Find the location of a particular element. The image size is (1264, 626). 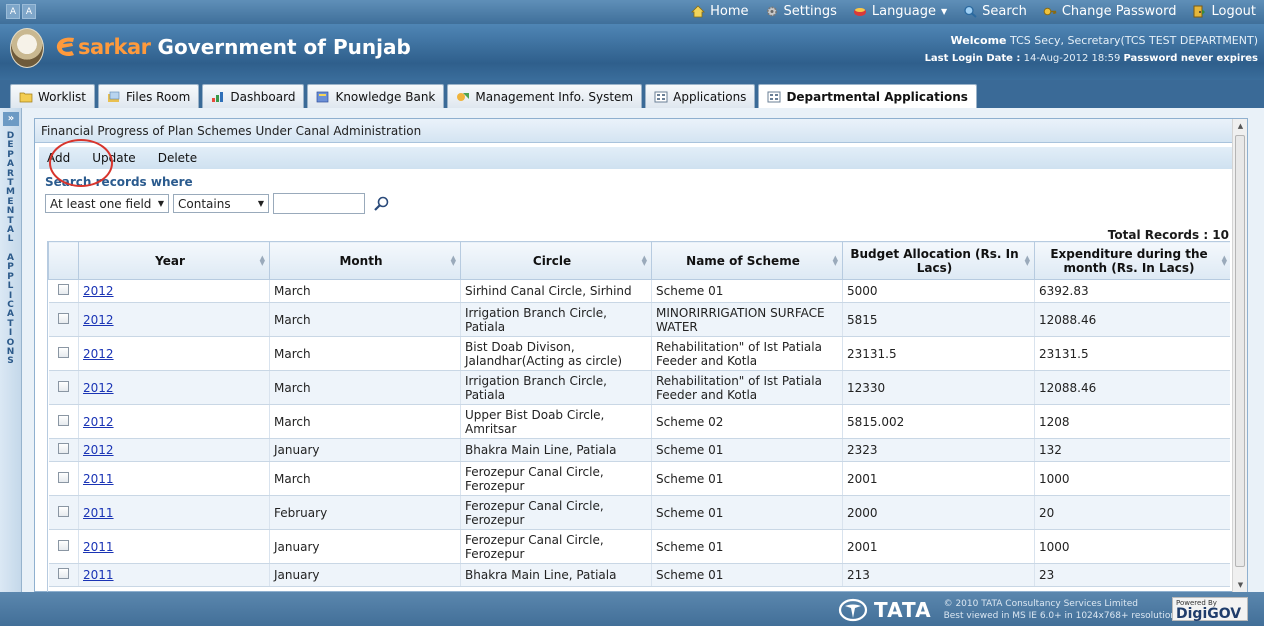

scheme-cell: Scheme 02 is located at coordinates (747, 421).